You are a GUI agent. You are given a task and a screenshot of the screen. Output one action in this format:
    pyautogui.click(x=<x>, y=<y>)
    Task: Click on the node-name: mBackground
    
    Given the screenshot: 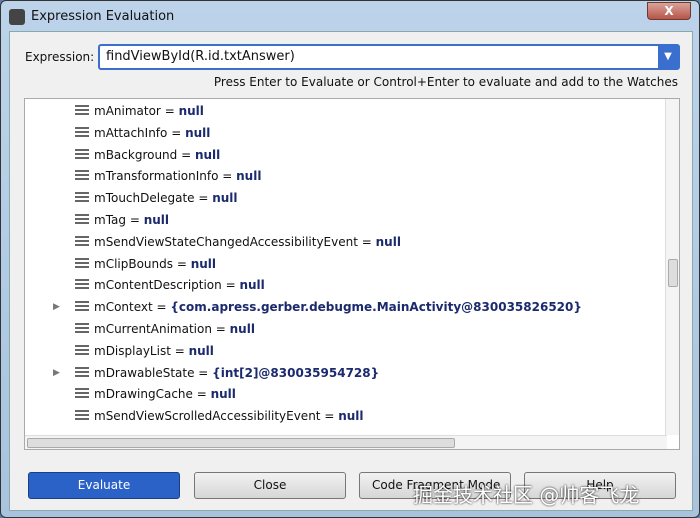 What is the action you would take?
    pyautogui.click(x=136, y=154)
    